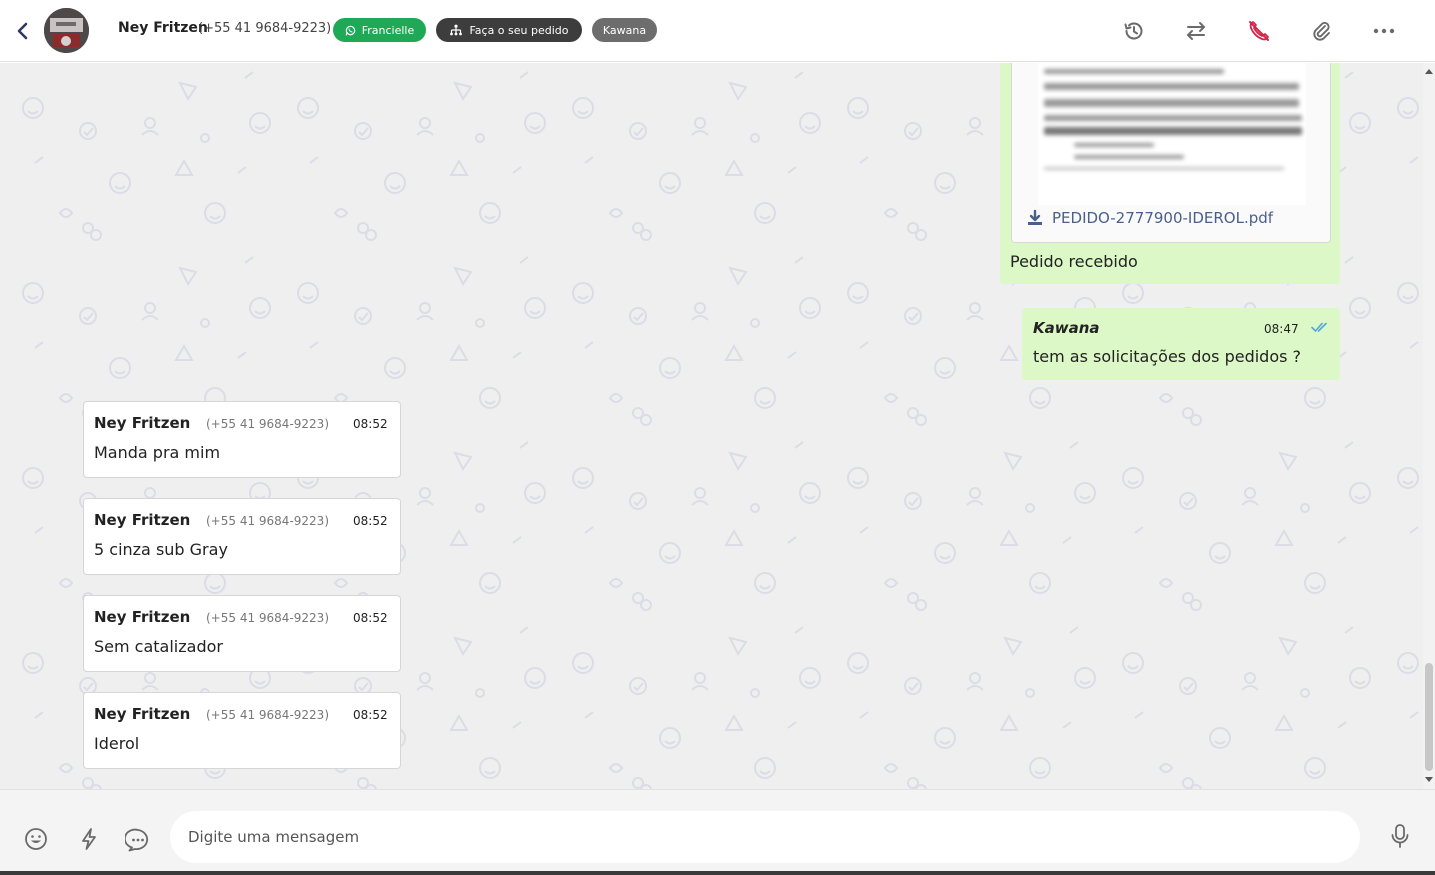  I want to click on document-caption: Pedido recebido, so click(1074, 261).